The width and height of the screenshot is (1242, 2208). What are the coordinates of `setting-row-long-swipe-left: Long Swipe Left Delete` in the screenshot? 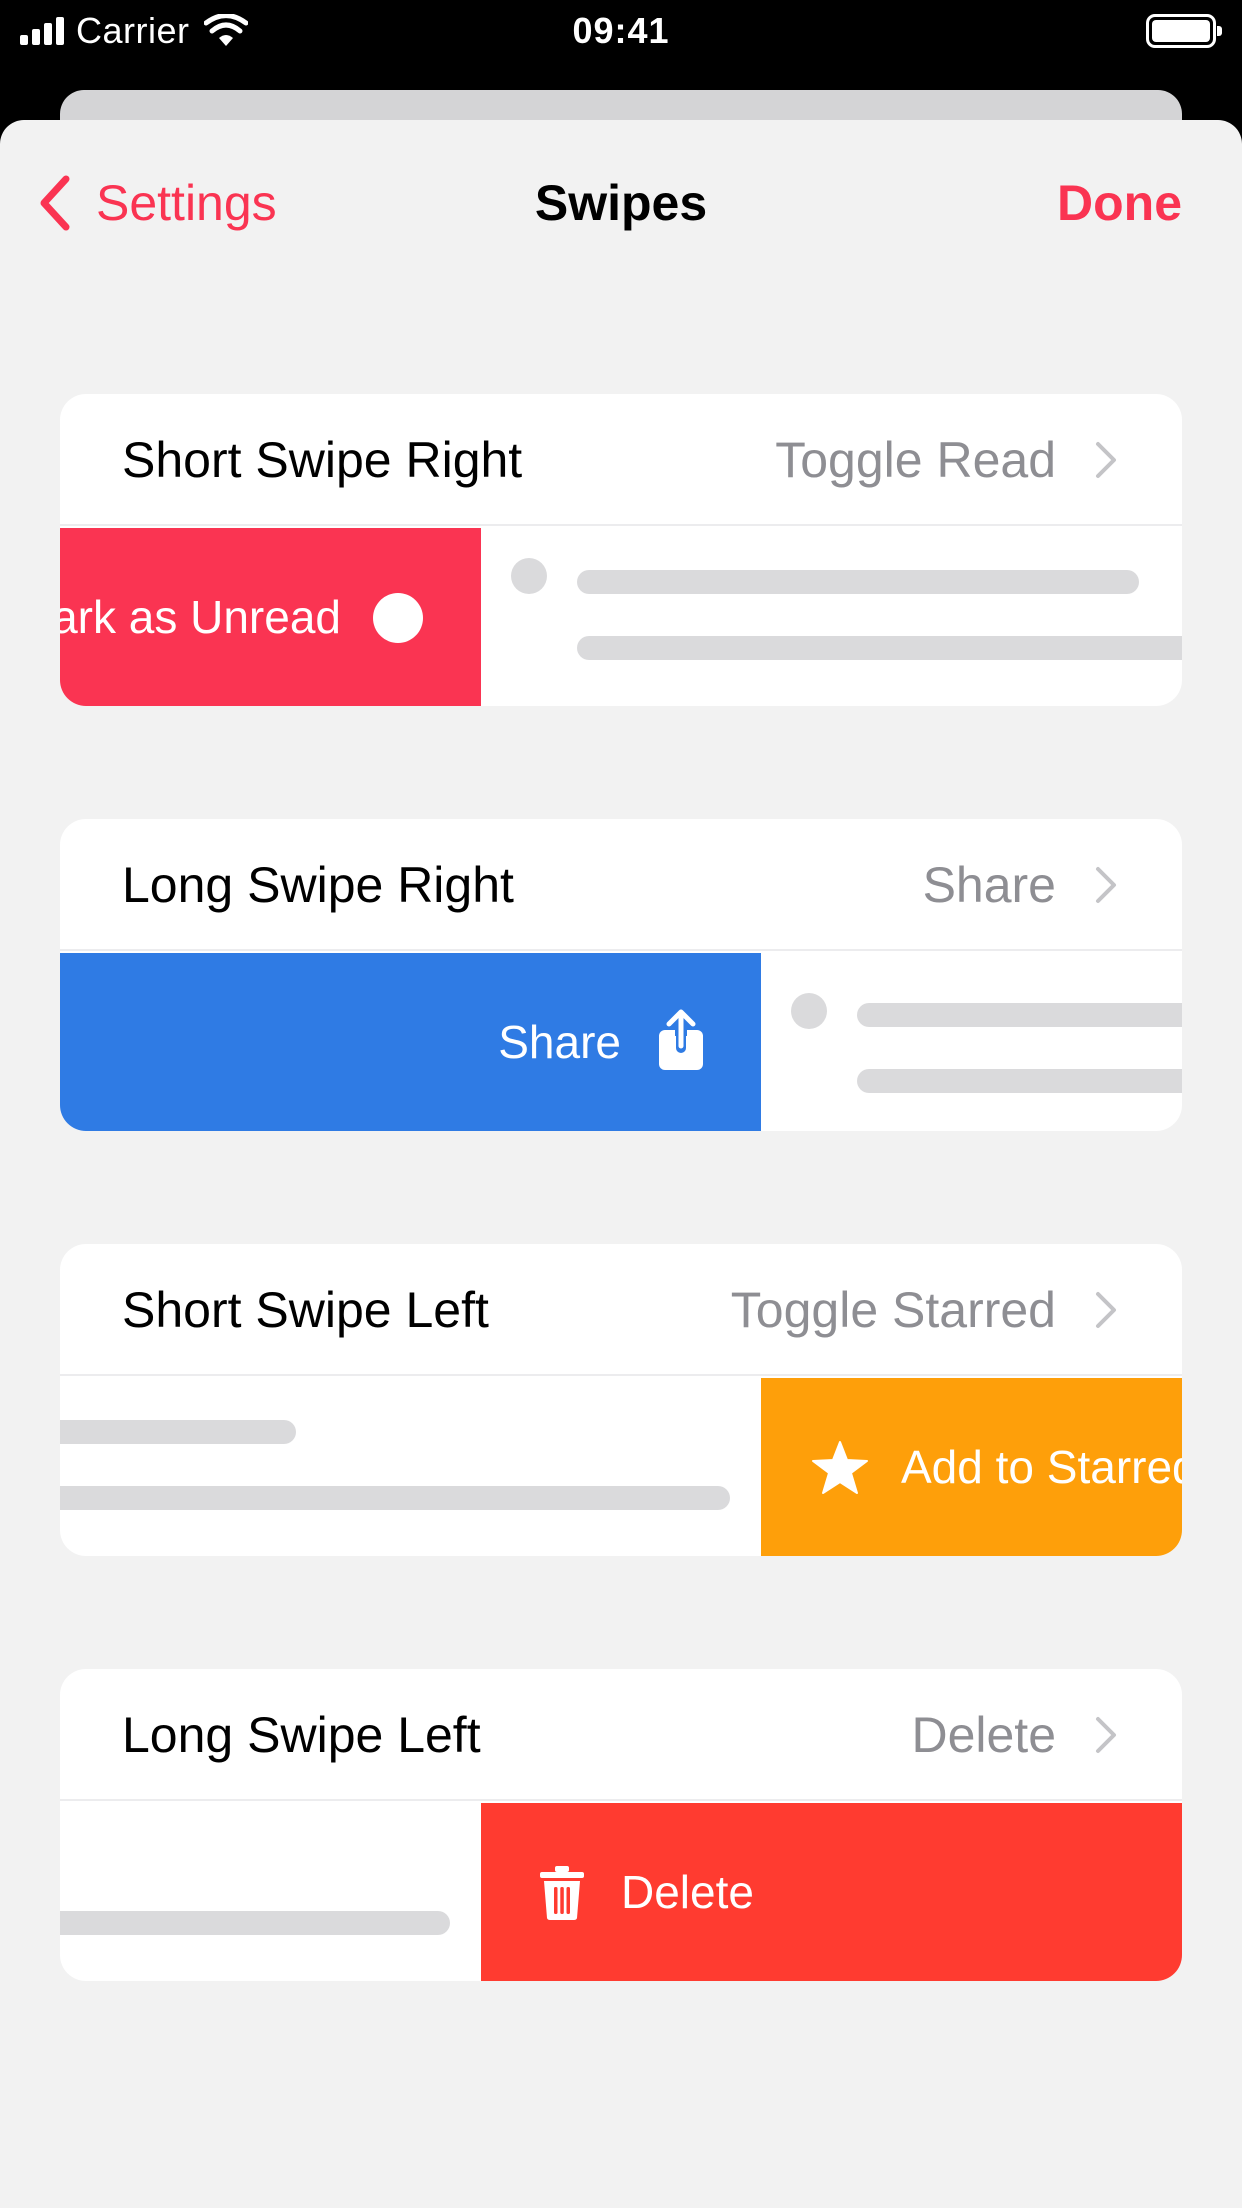 It's located at (621, 1735).